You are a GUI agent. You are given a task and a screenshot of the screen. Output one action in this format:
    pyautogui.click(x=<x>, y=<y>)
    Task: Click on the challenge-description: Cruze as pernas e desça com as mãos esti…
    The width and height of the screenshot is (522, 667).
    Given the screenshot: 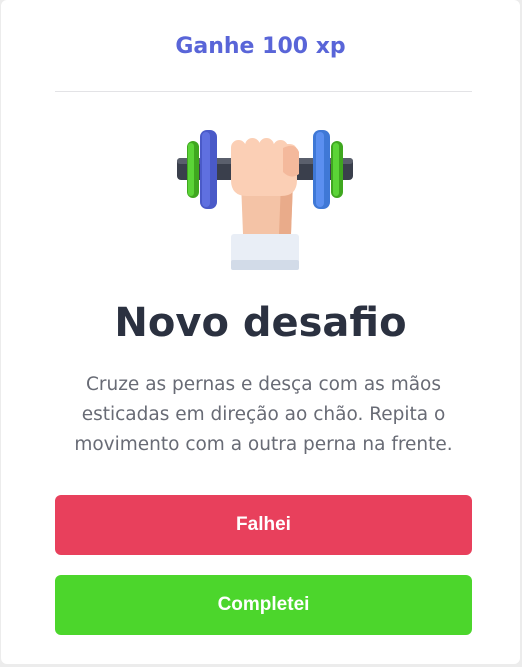 What is the action you would take?
    pyautogui.click(x=263, y=414)
    